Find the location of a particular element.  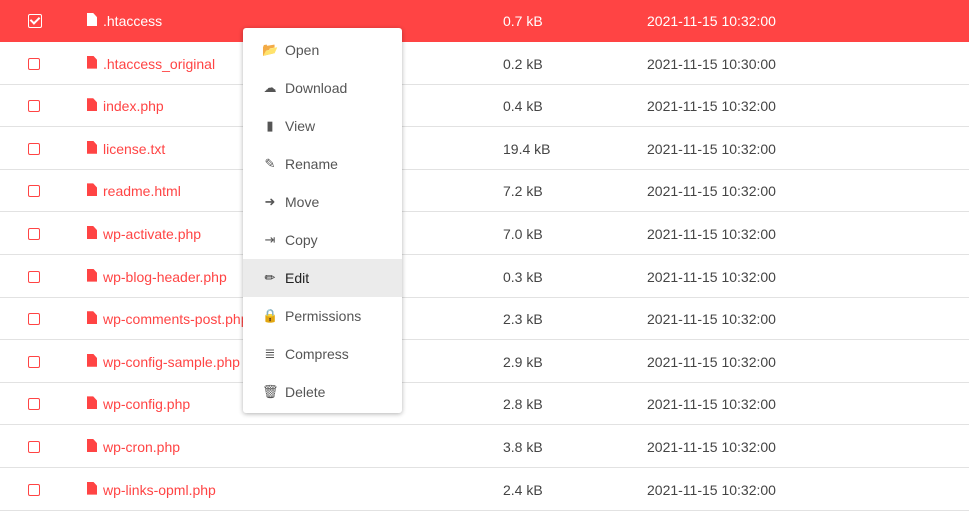

file-icon: ▮ is located at coordinates (270, 125).